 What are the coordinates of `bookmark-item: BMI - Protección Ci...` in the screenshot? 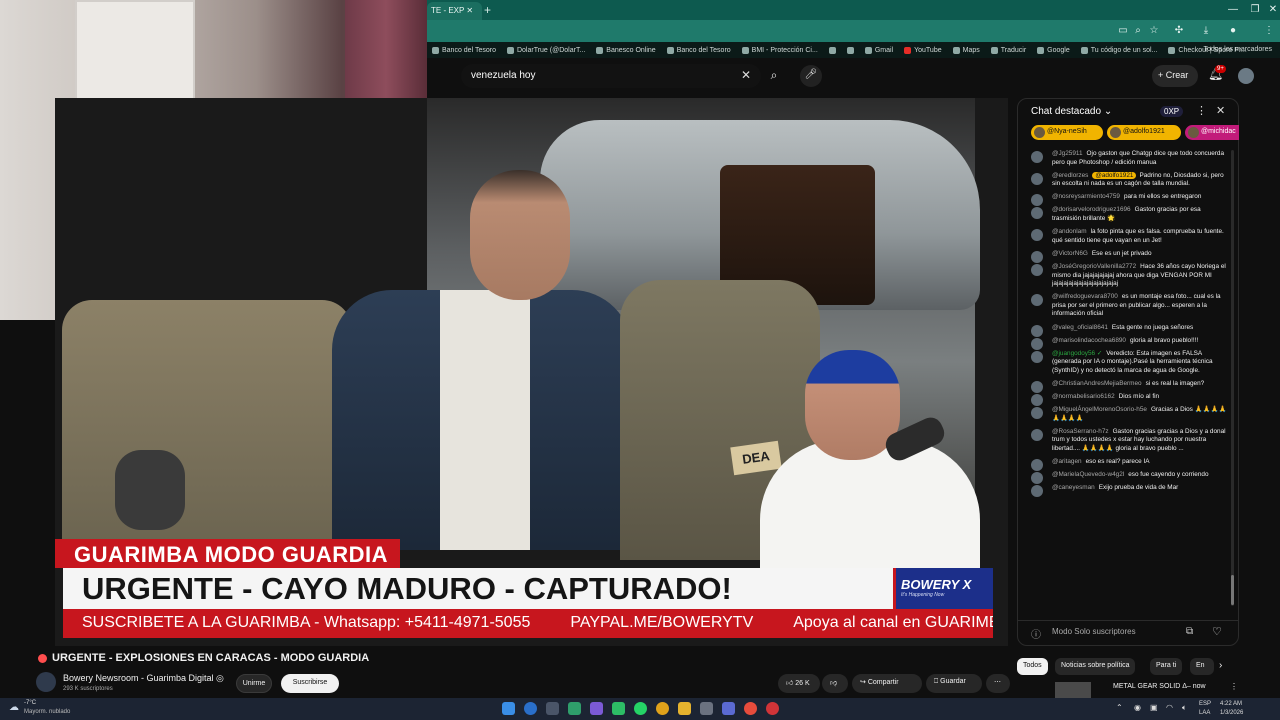 It's located at (779, 50).